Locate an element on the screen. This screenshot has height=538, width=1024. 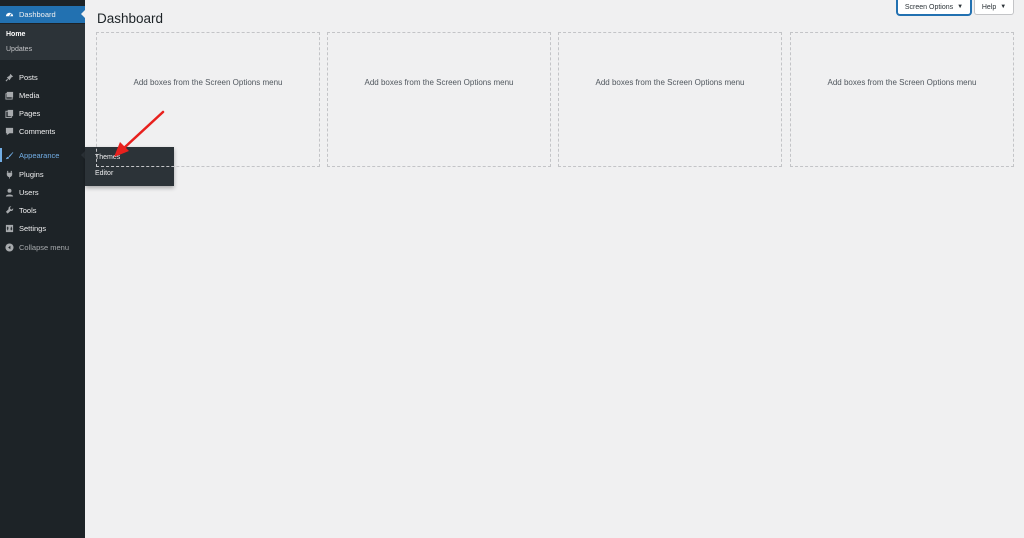
user-icon is located at coordinates (9, 192).